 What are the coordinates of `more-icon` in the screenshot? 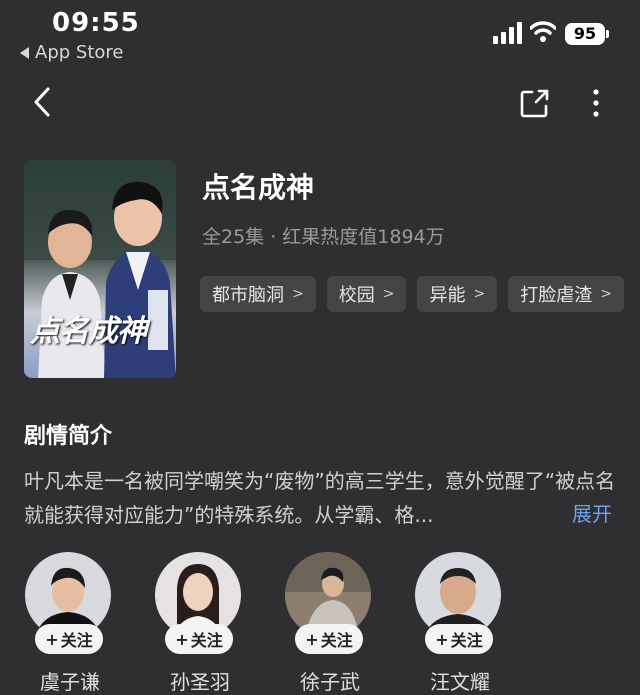 It's located at (596, 103).